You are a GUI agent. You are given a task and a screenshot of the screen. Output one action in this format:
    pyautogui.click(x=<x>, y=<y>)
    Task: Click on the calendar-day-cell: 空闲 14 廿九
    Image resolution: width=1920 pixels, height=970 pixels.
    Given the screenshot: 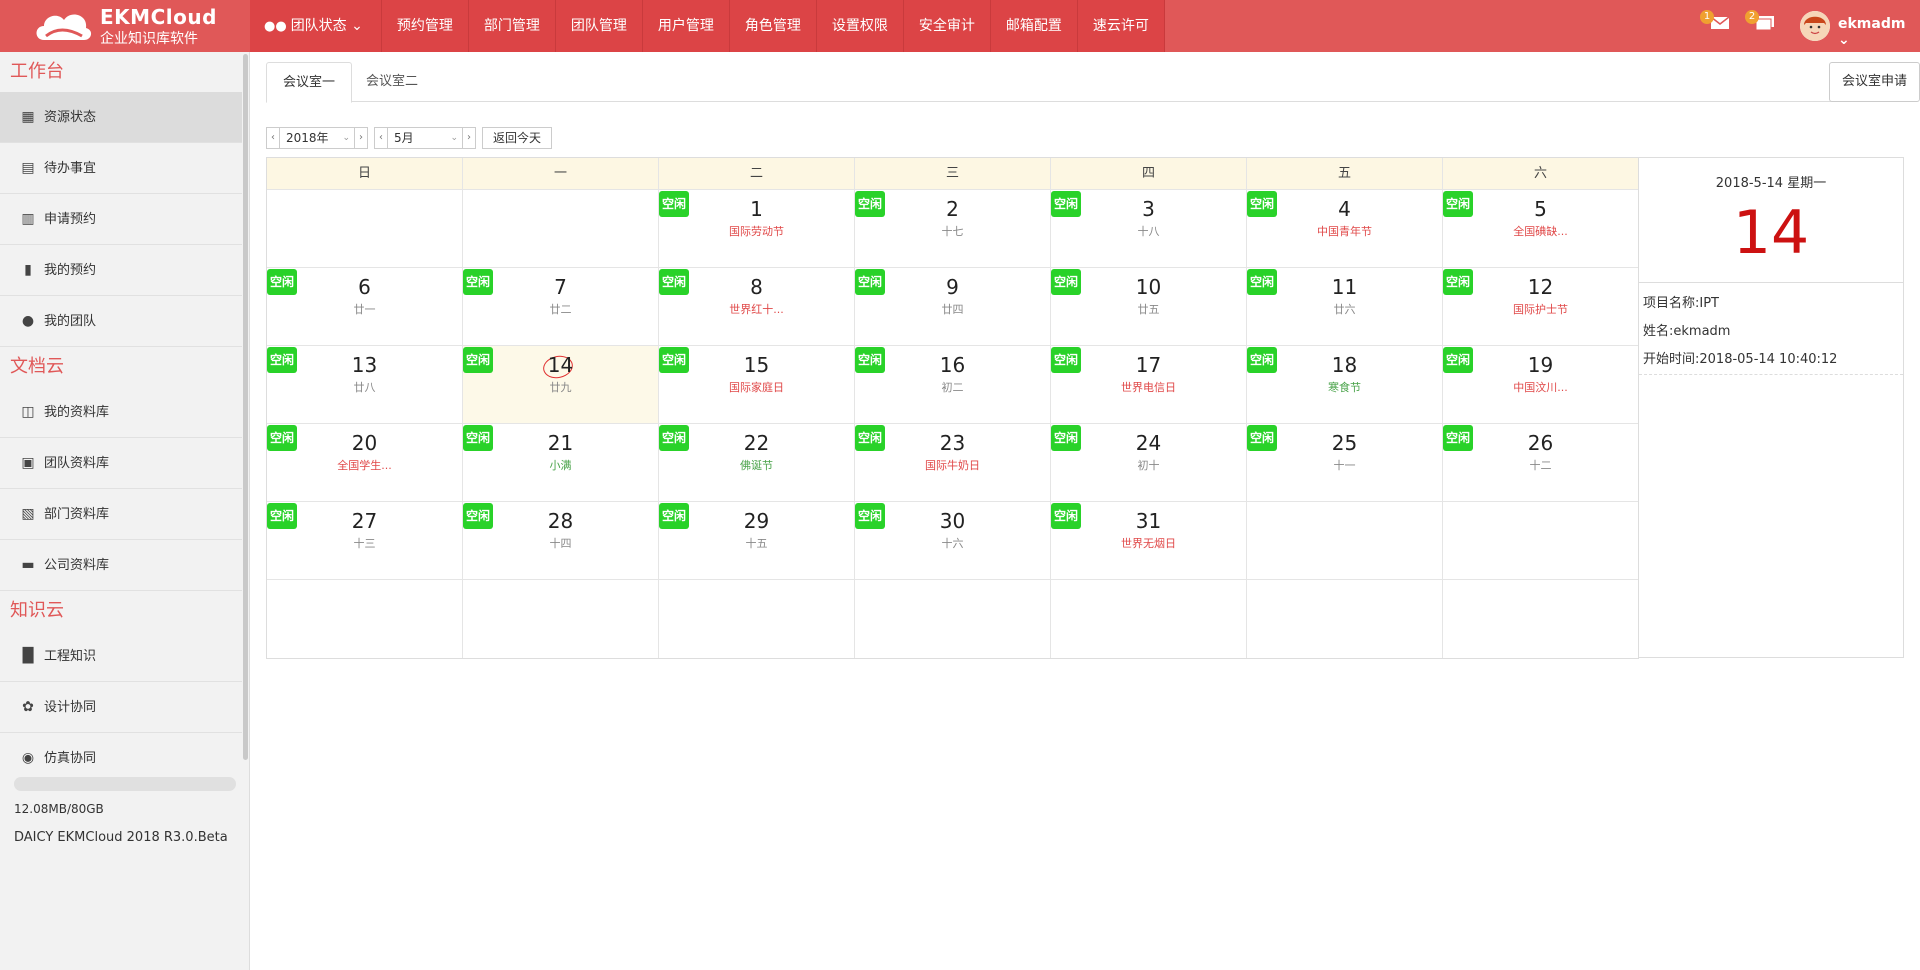 What is the action you would take?
    pyautogui.click(x=561, y=384)
    